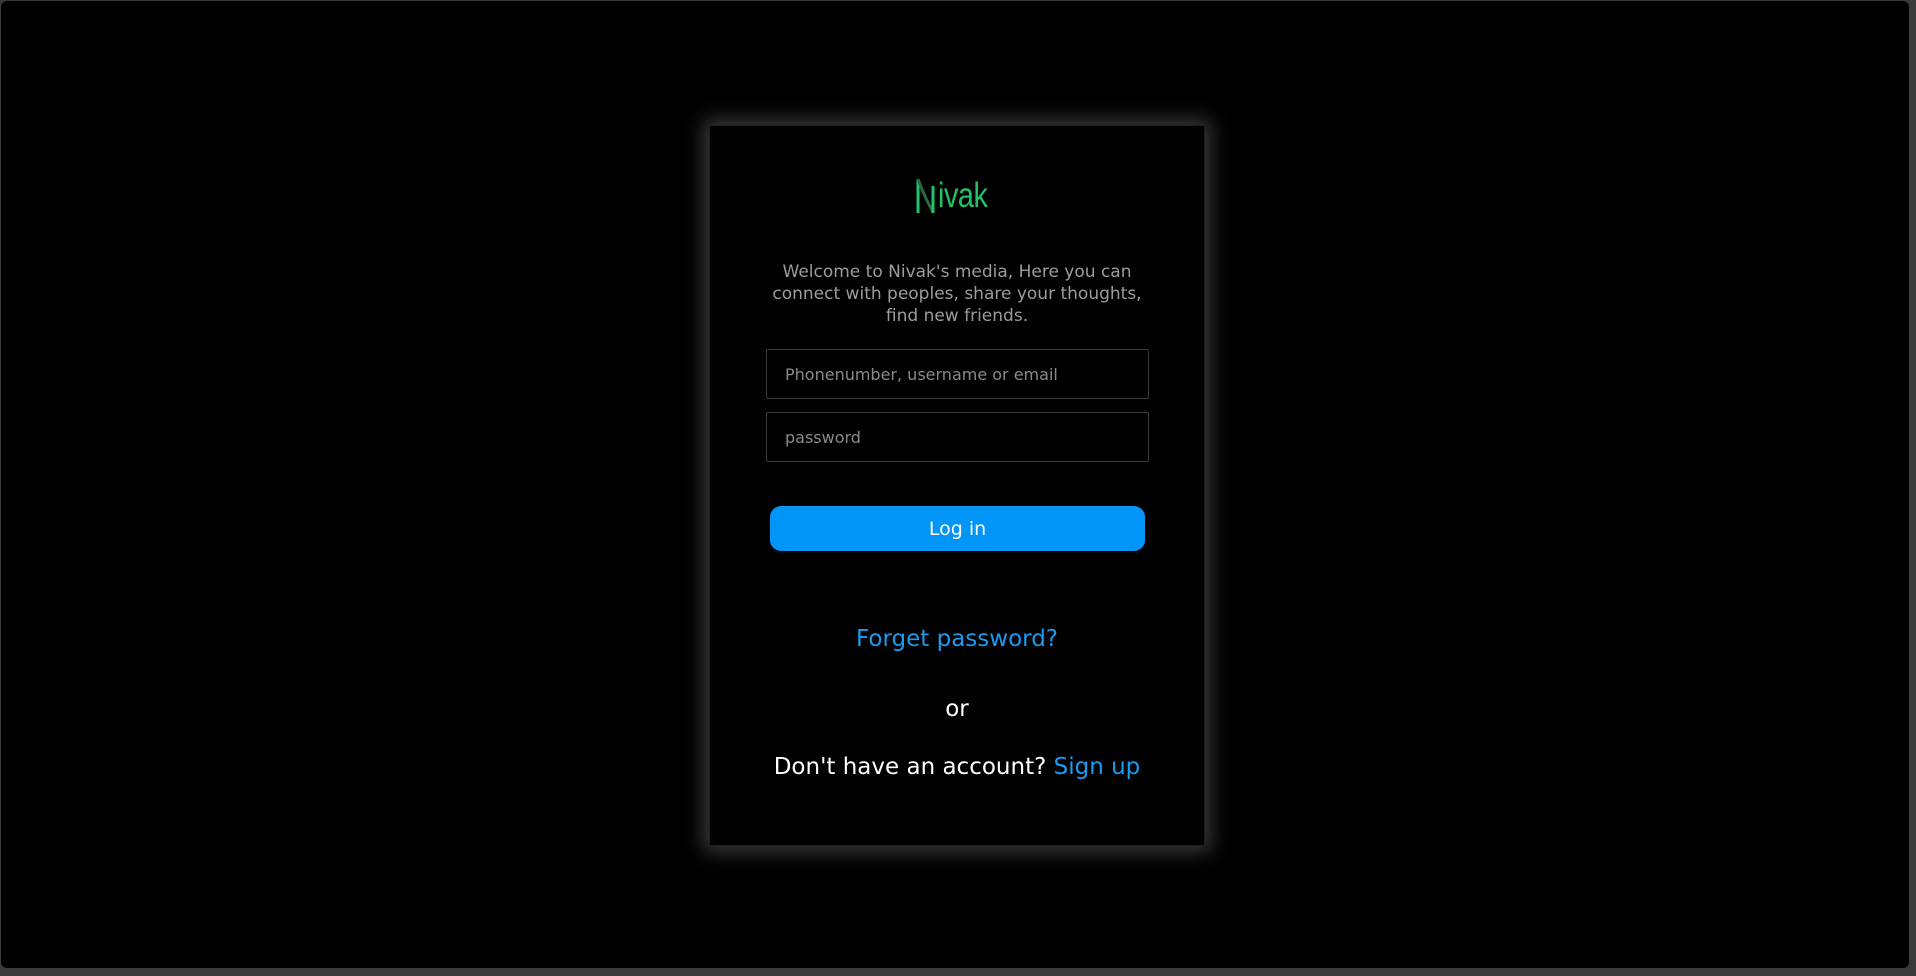  What do you see at coordinates (957, 374) in the screenshot?
I see `identifier-input` at bounding box center [957, 374].